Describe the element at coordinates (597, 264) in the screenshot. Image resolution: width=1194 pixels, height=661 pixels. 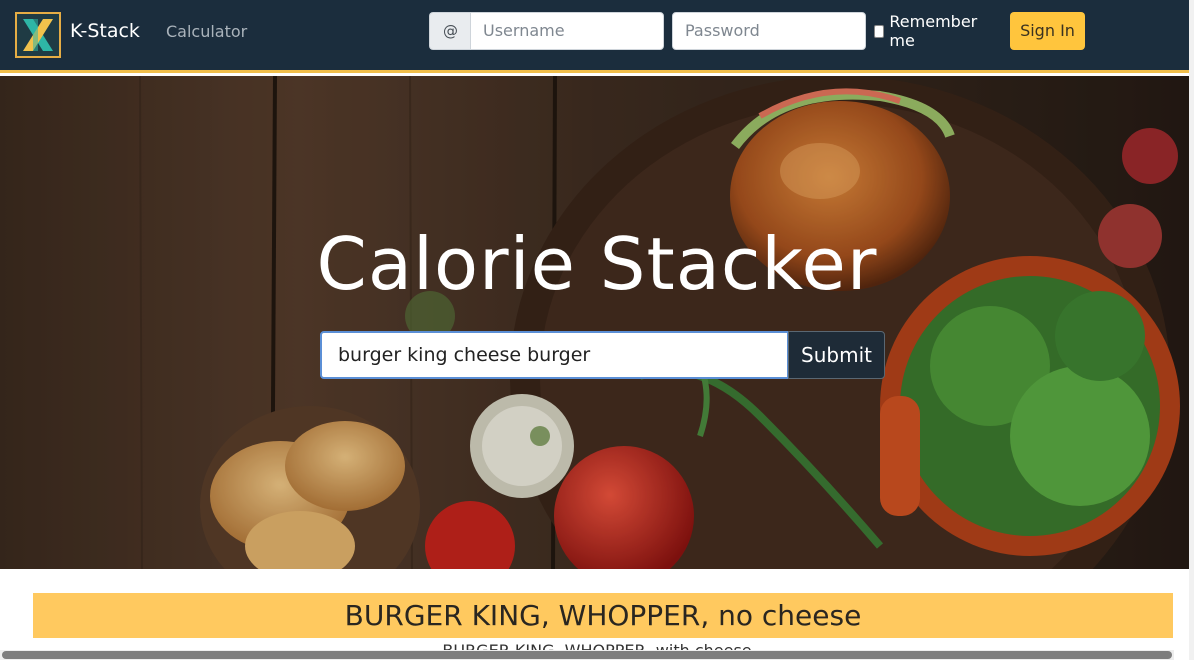
I see `page-title: Calorie Stacker` at that location.